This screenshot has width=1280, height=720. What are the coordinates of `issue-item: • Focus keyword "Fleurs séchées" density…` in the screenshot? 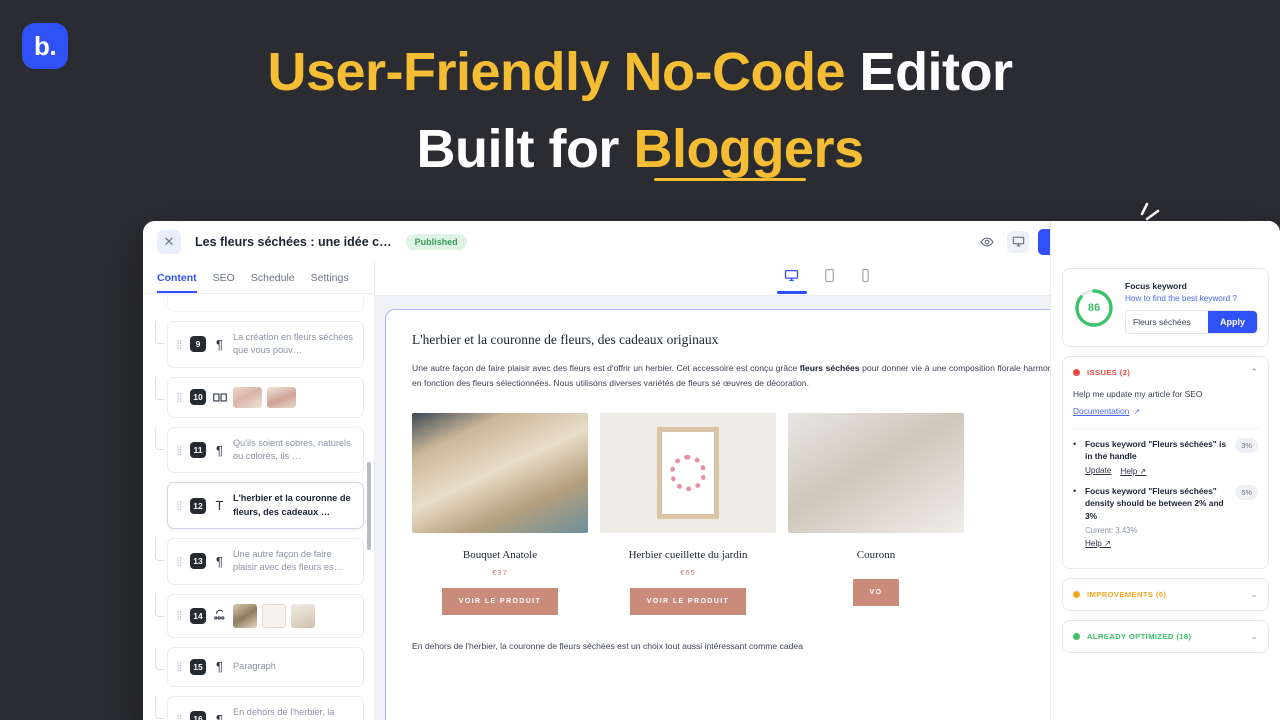 It's located at (1165, 516).